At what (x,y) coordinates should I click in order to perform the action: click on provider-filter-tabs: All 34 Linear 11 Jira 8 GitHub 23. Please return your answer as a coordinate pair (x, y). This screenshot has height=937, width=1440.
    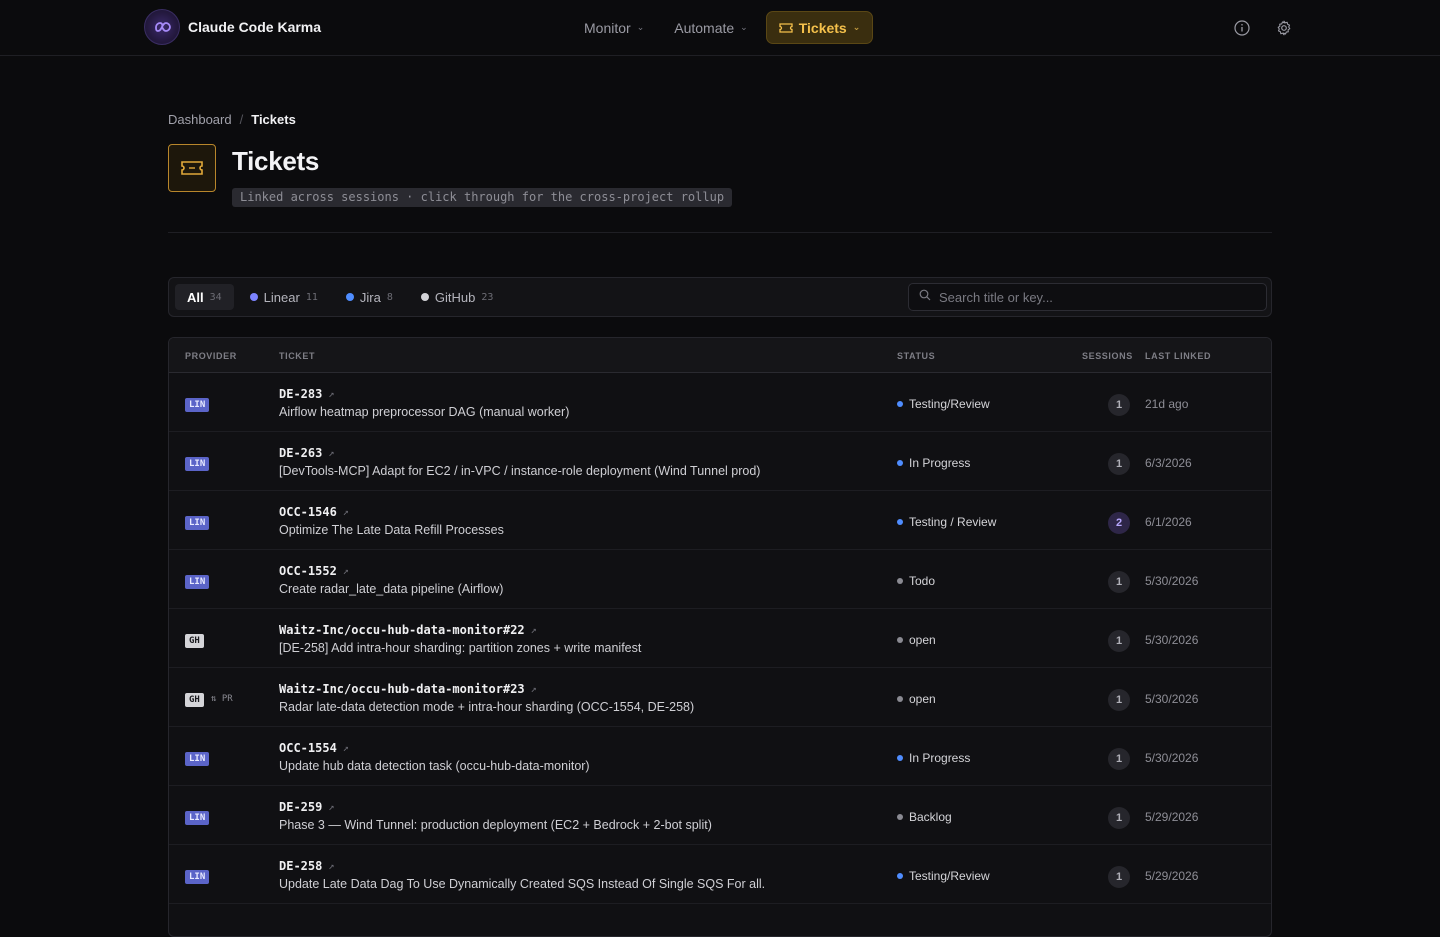
    Looking at the image, I should click on (340, 297).